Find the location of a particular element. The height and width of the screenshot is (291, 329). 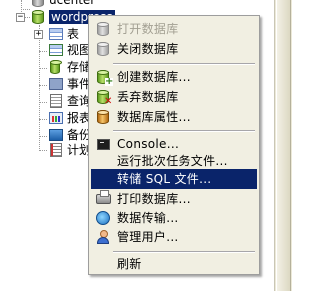

menu-item-close-database: 关闭数据库 is located at coordinates (174, 49).